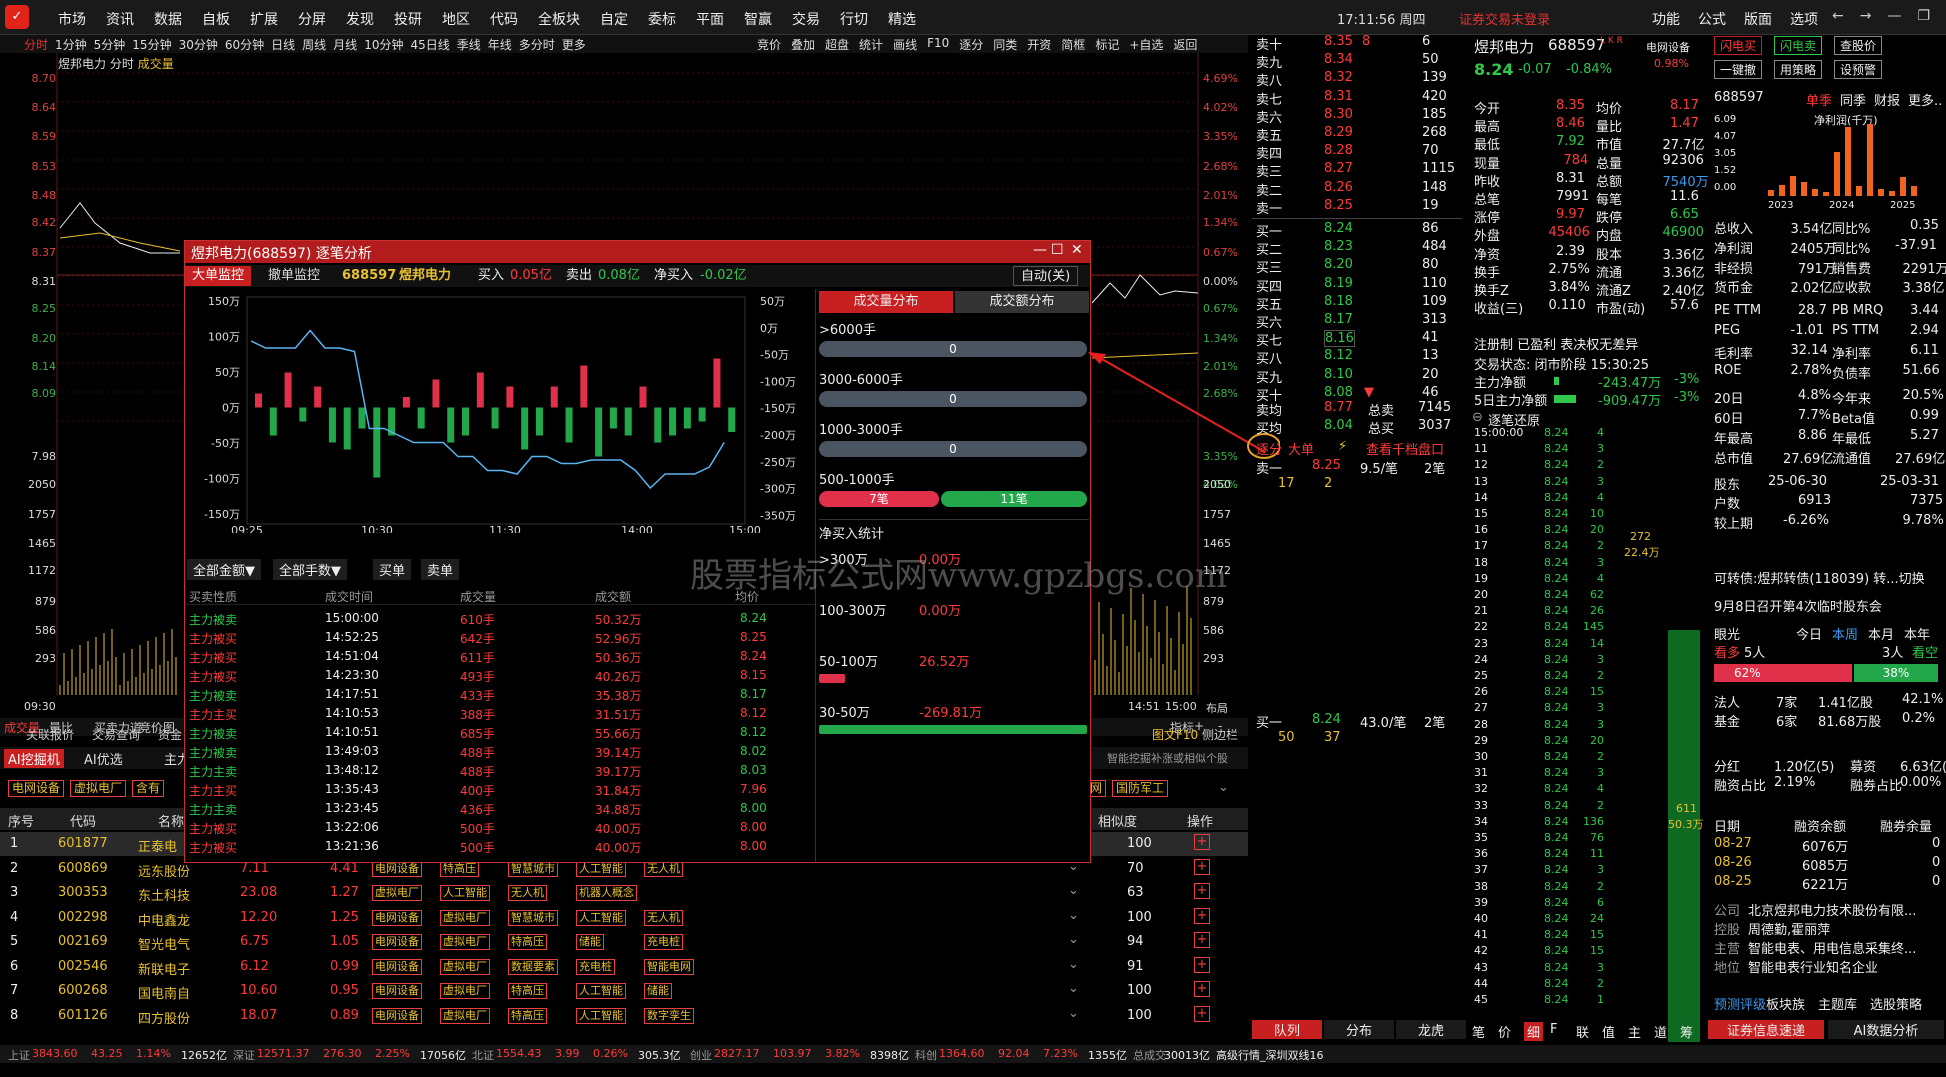 This screenshot has height=1077, width=1946. I want to click on trade-filter: 买单, so click(392, 569).